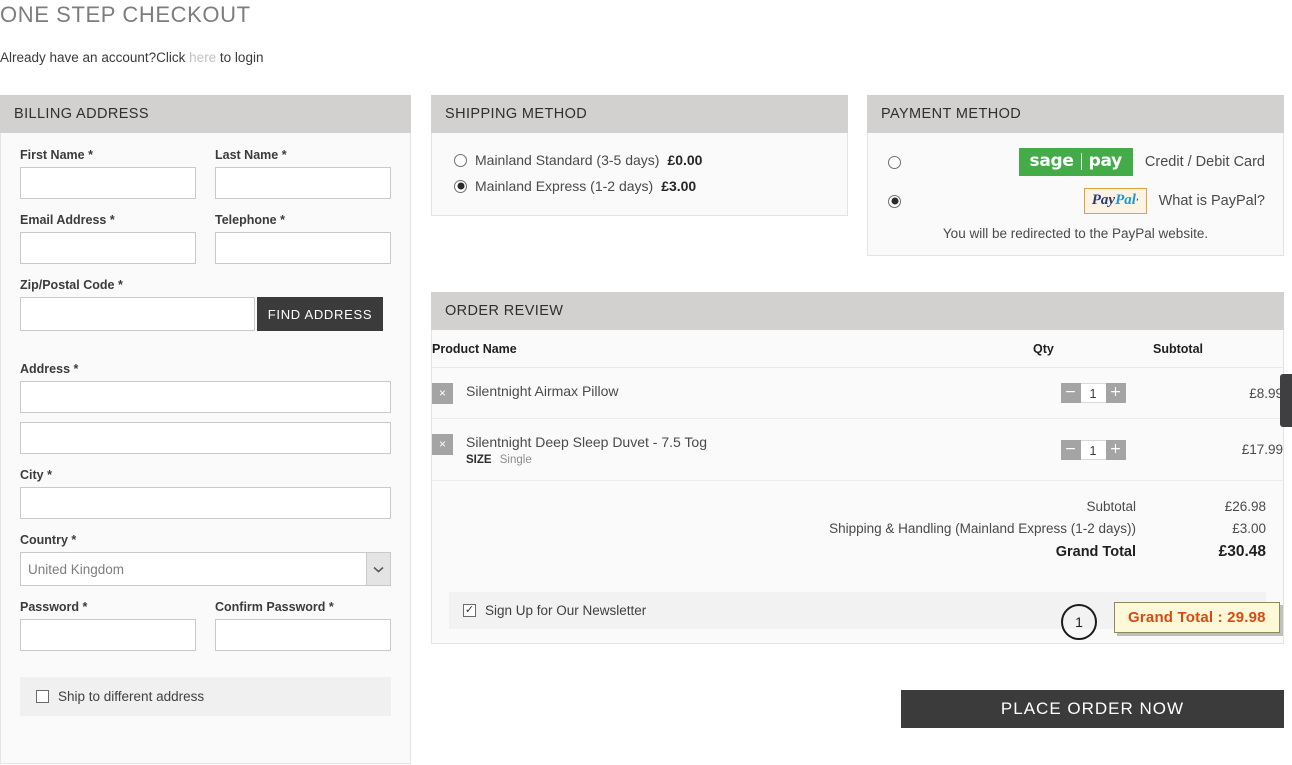  Describe the element at coordinates (1242, 551) in the screenshot. I see `totals-value: £30.48` at that location.